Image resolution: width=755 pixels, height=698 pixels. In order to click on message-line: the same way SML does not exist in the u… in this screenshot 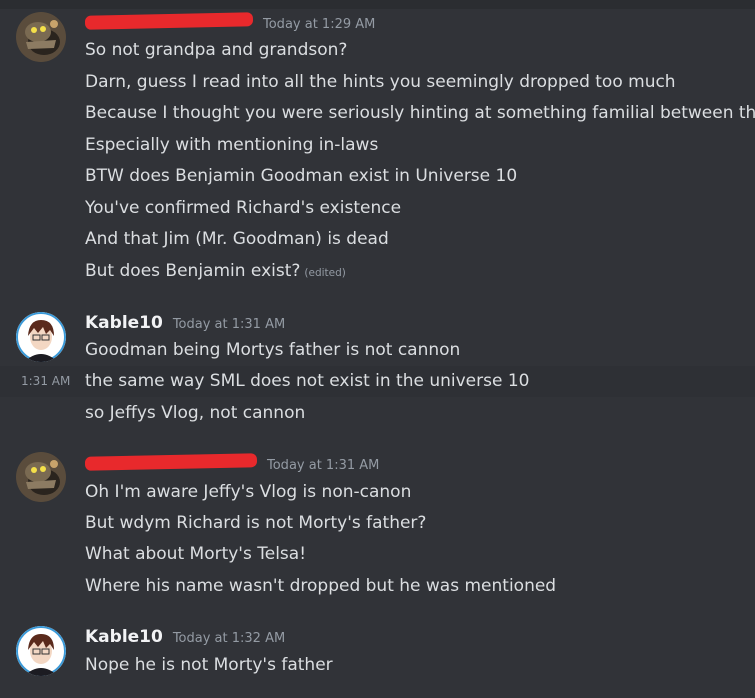, I will do `click(307, 381)`.